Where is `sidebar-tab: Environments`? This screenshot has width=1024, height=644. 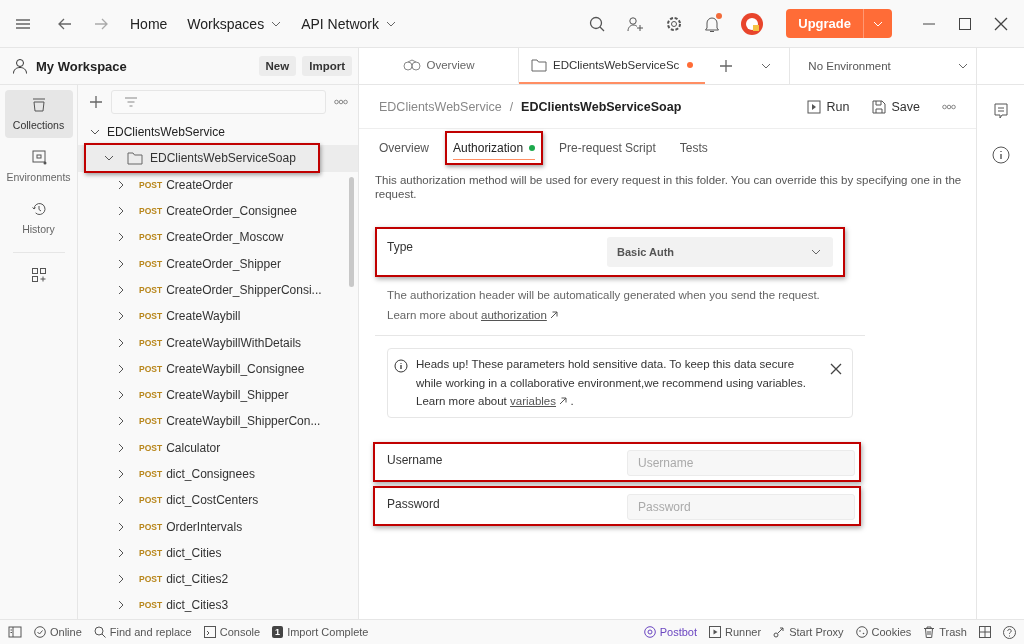 sidebar-tab: Environments is located at coordinates (38, 166).